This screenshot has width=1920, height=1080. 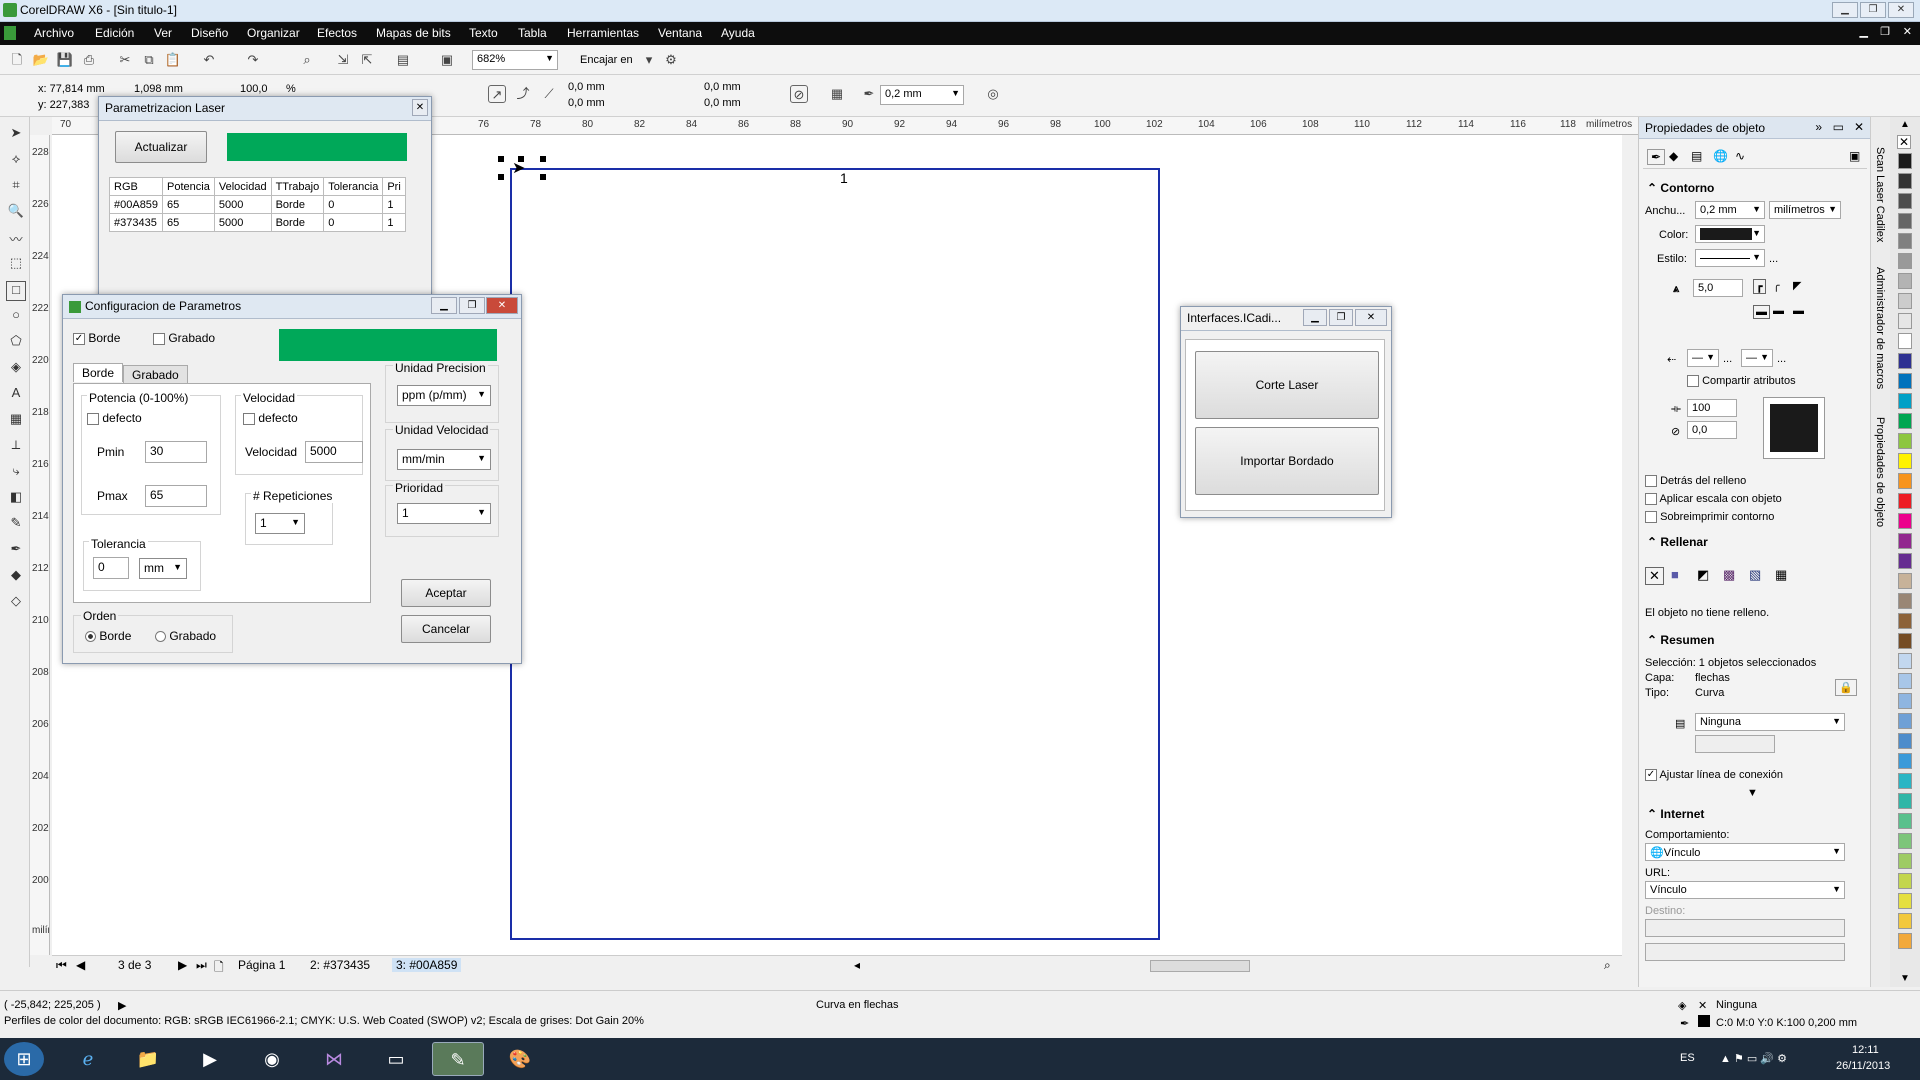 I want to click on prioridad-select: 1 ▼, so click(x=444, y=513).